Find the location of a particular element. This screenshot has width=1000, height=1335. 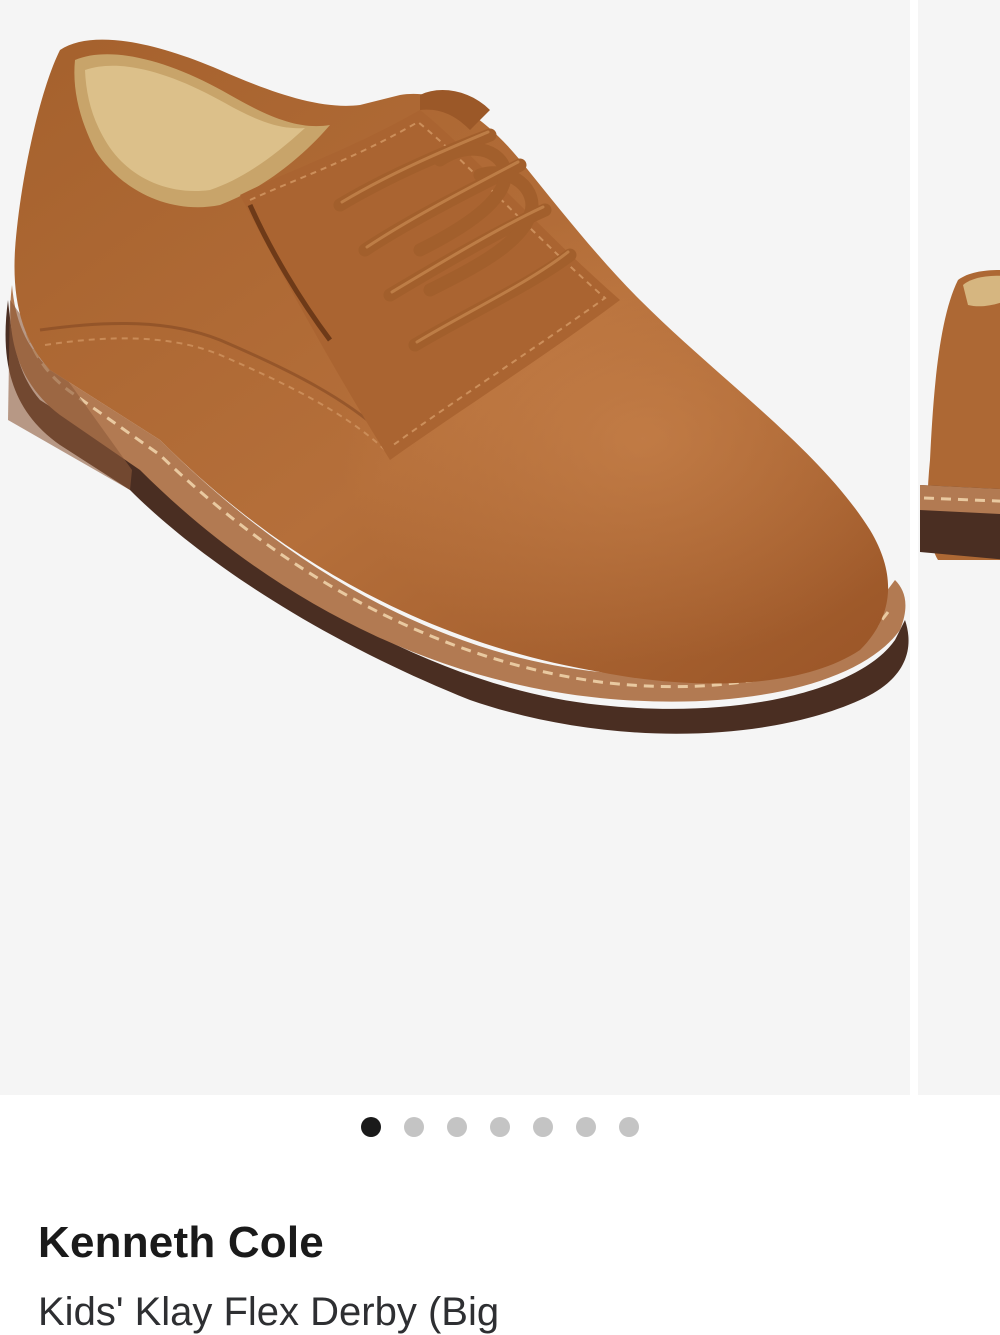

carousel-pagination is located at coordinates (500, 1128).